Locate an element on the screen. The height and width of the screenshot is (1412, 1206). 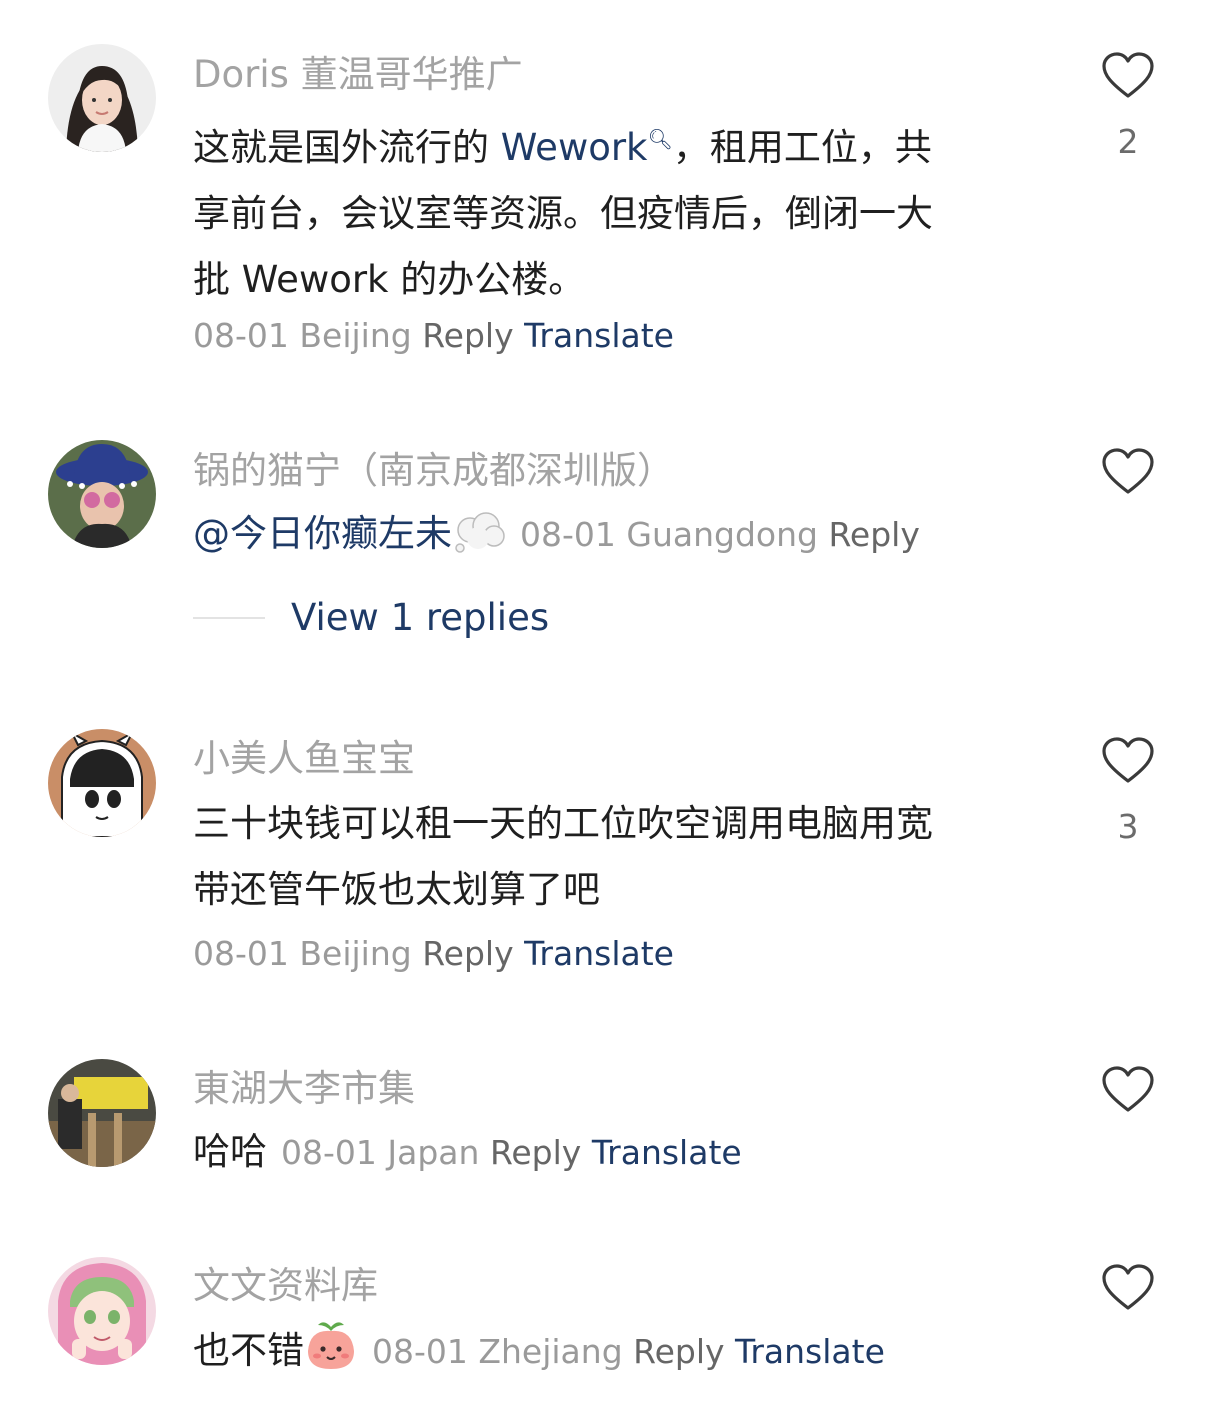
like-button: 2 is located at coordinates (1128, 106).